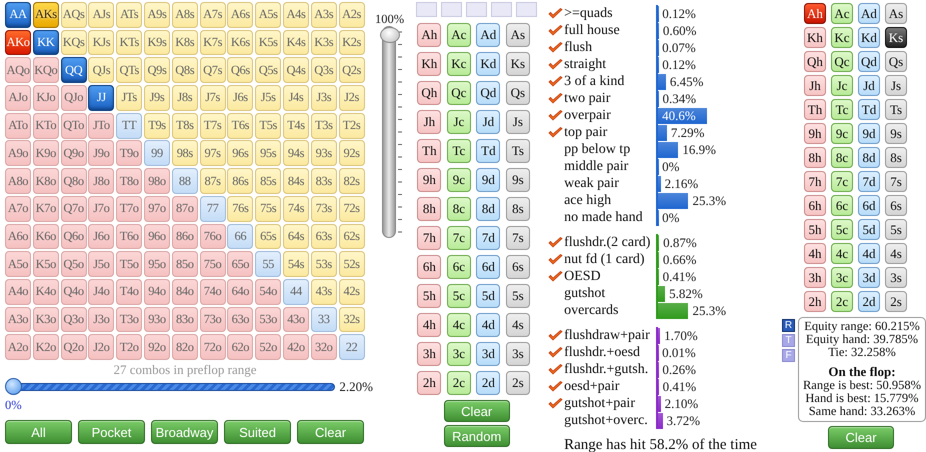 The image size is (926, 452). What do you see at coordinates (323, 125) in the screenshot?
I see `hand-cell: T3s` at bounding box center [323, 125].